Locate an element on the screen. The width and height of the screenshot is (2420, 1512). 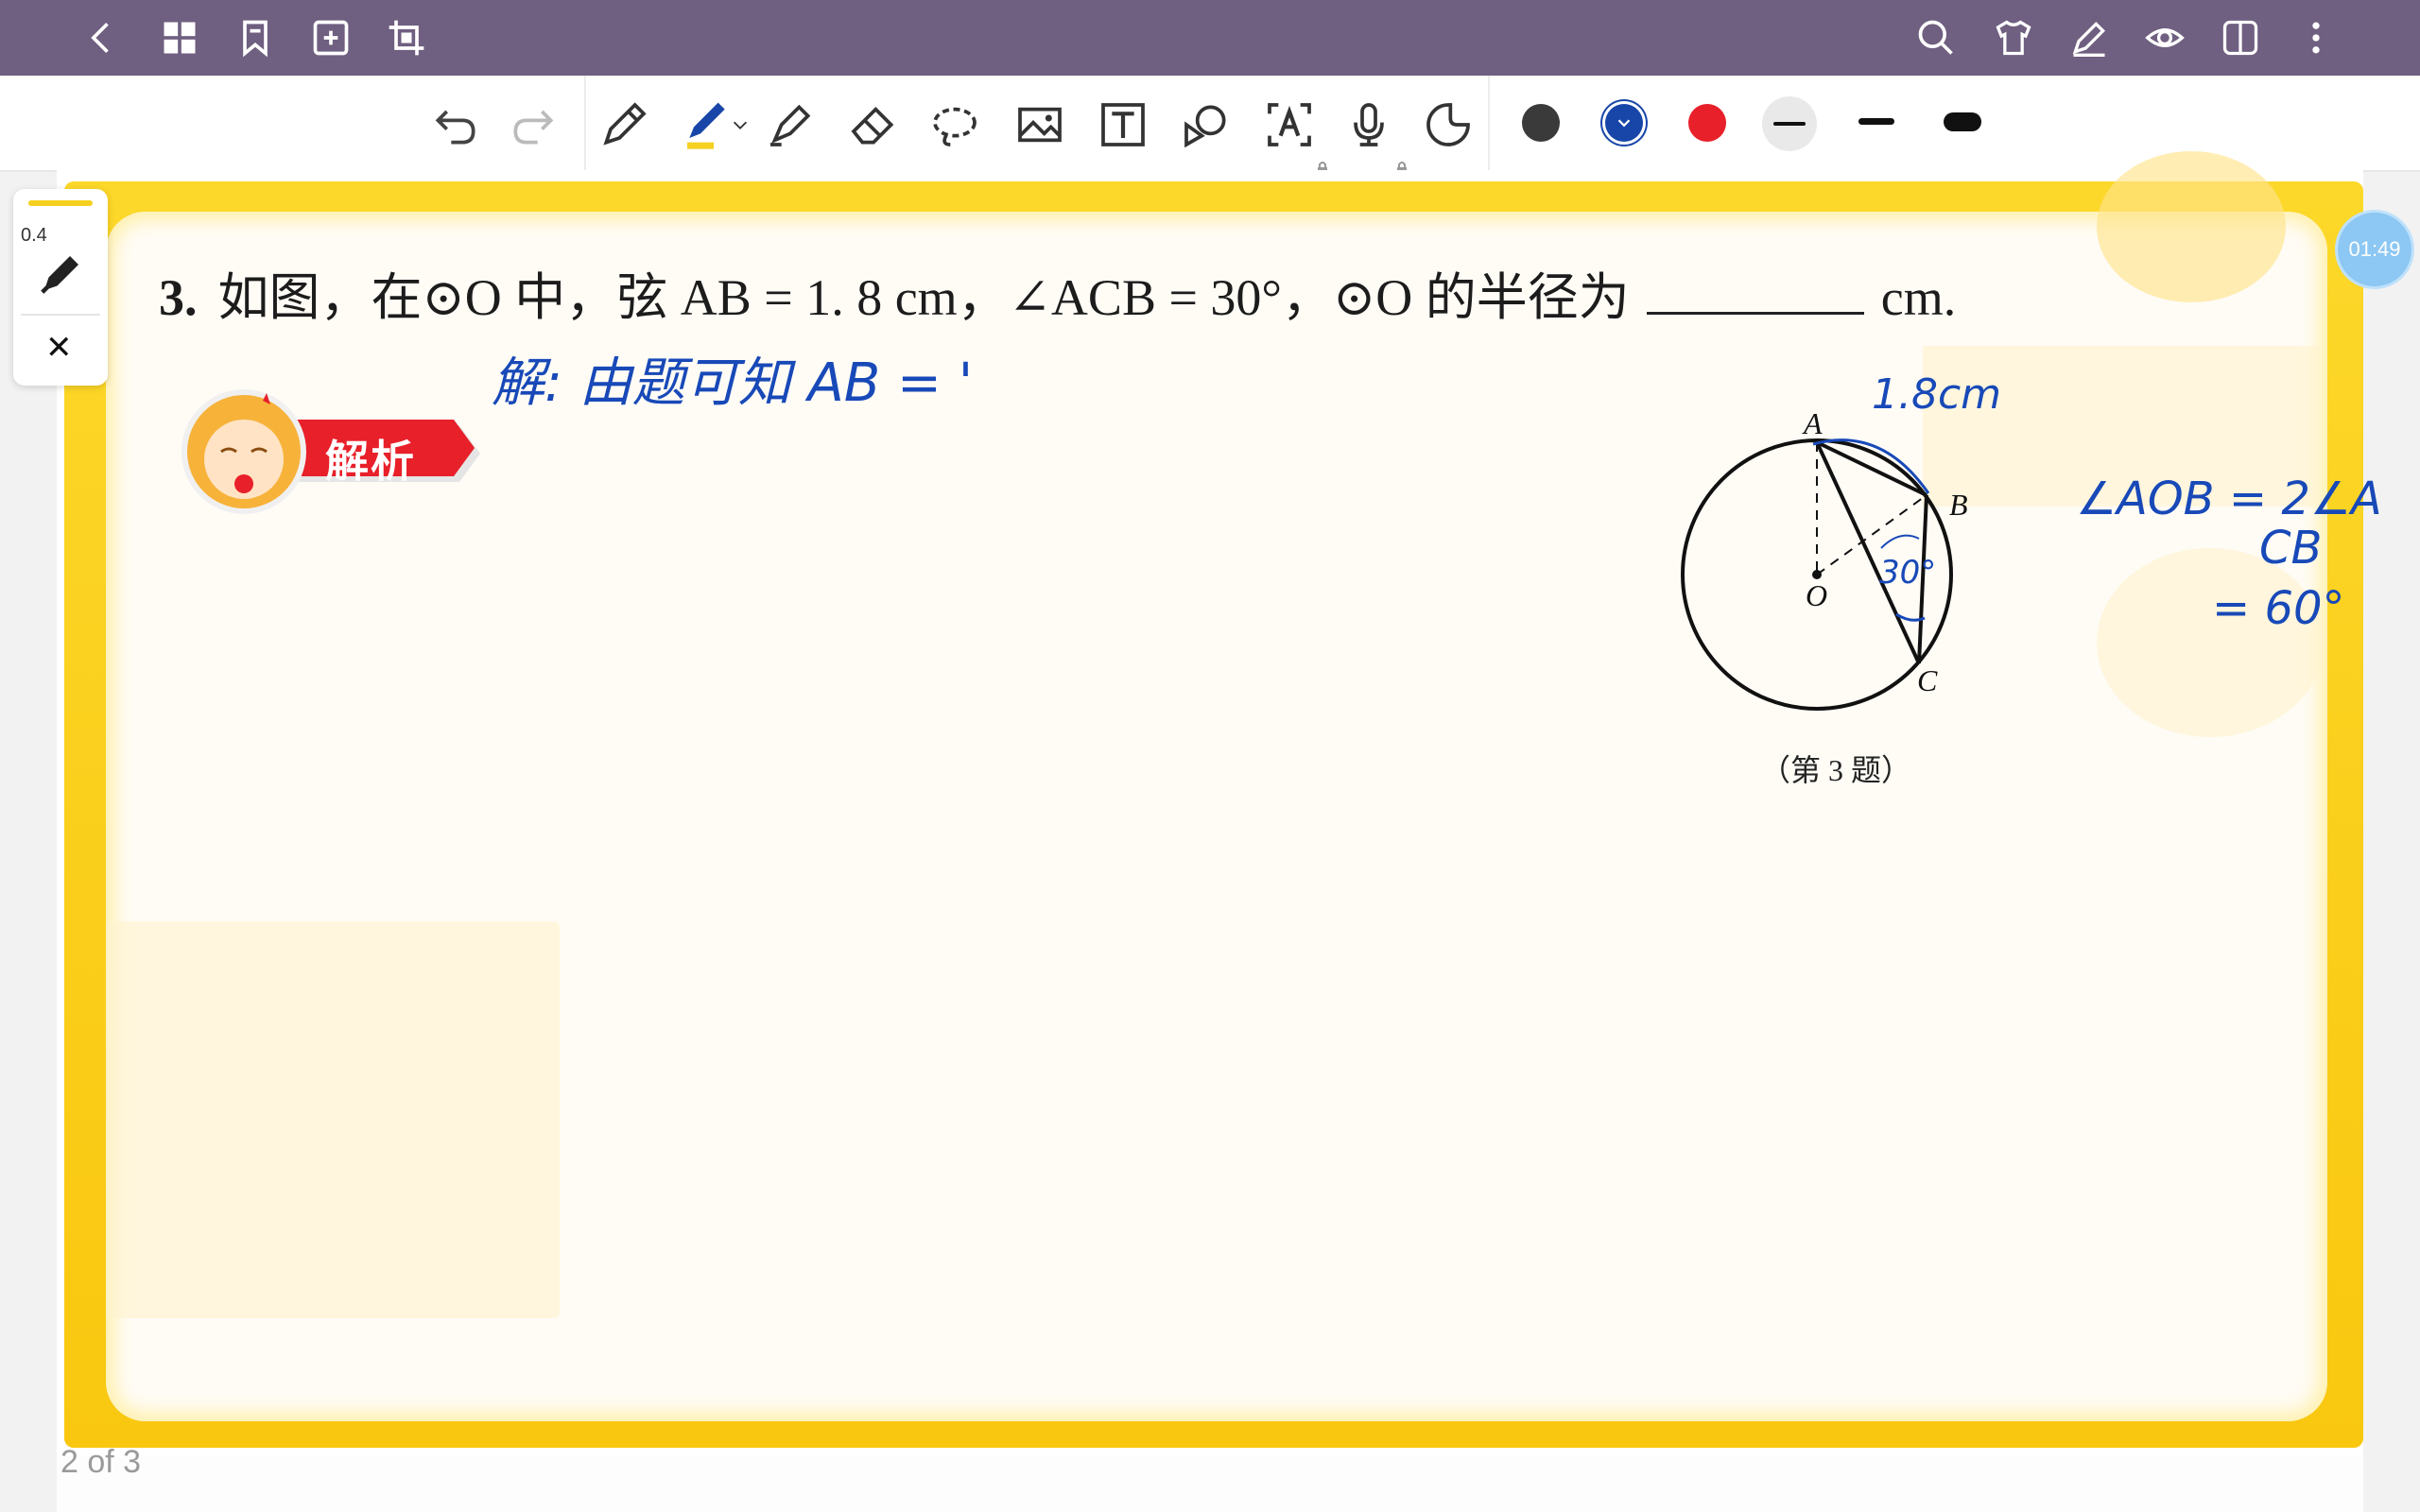
eye-icon is located at coordinates (2164, 37).